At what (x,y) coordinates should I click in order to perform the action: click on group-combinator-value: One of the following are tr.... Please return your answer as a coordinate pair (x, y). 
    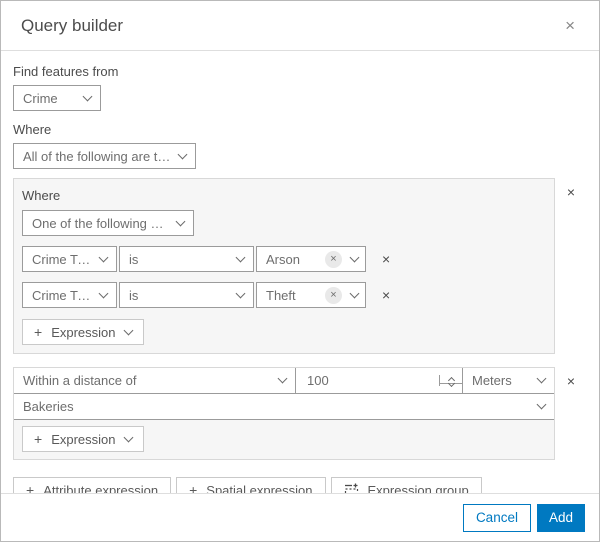
    Looking at the image, I should click on (100, 223).